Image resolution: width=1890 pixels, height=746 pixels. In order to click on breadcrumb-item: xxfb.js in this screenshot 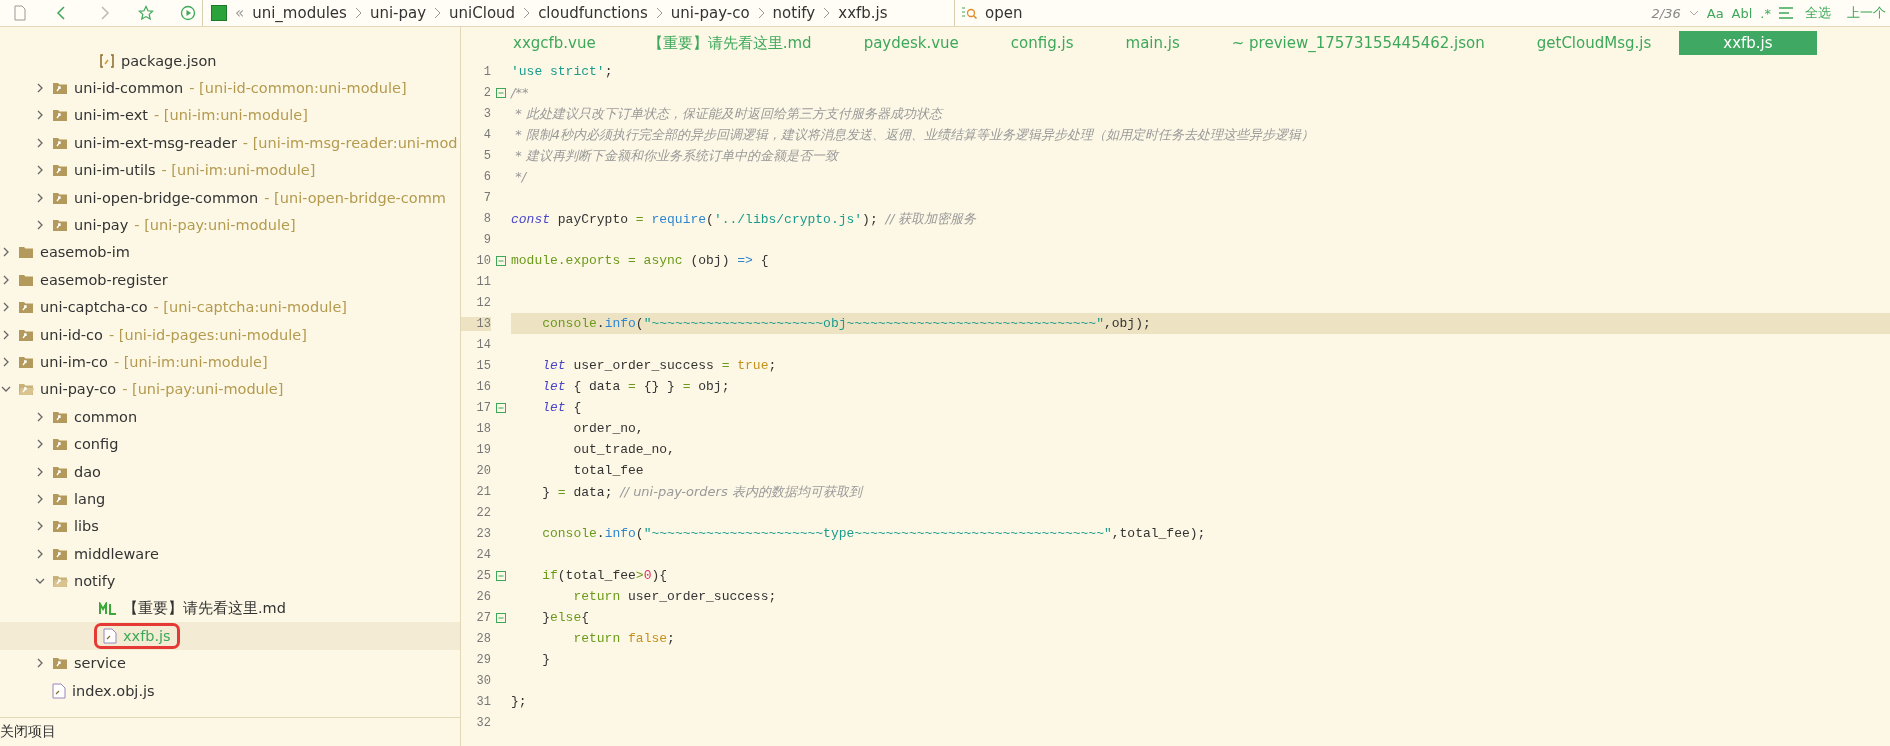, I will do `click(863, 13)`.